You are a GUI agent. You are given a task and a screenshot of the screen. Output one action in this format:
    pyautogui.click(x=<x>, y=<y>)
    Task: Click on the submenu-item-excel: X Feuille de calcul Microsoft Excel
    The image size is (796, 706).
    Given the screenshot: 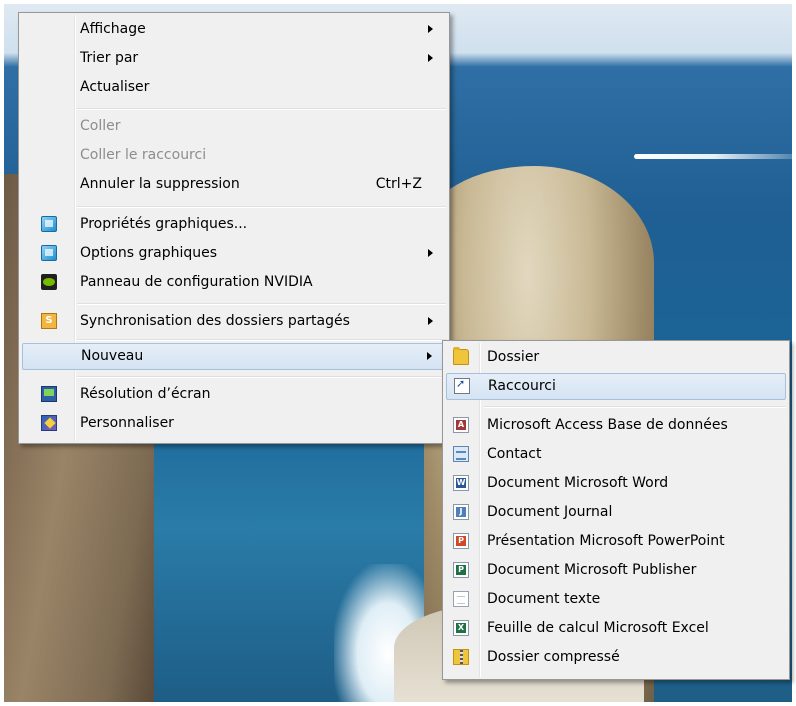 What is the action you would take?
    pyautogui.click(x=616, y=628)
    